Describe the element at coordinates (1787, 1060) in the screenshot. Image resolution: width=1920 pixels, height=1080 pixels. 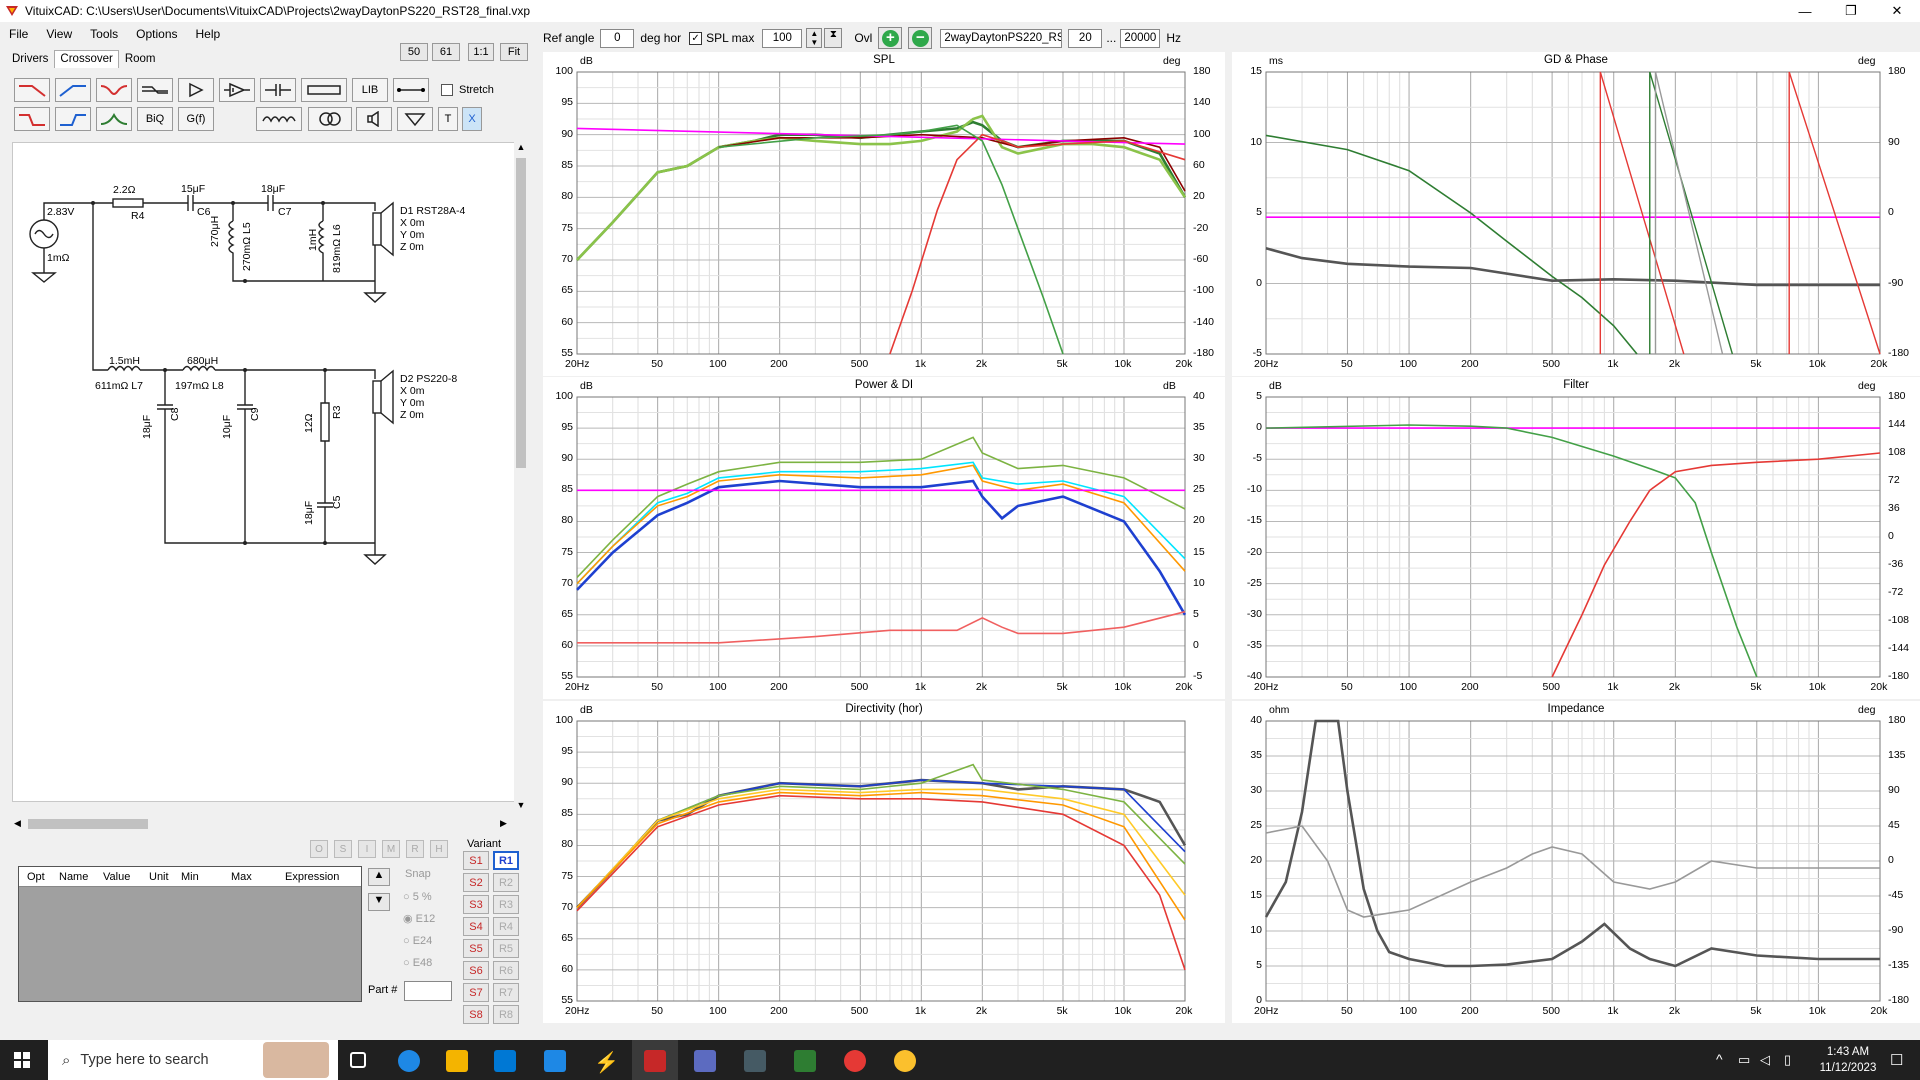
I see `battery-icon: ▯` at that location.